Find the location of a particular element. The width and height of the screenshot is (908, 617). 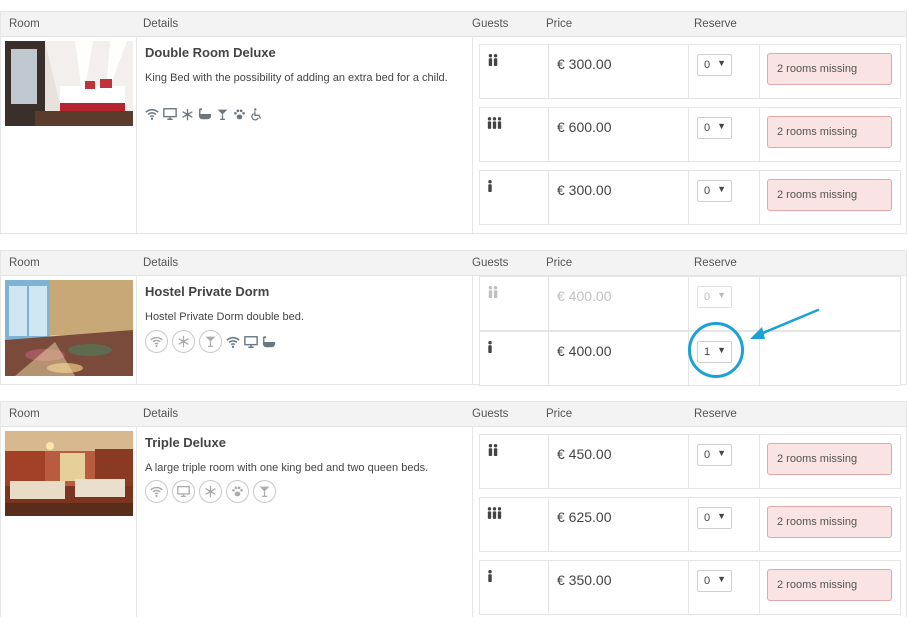

room-title: Triple Deluxe is located at coordinates (185, 442).